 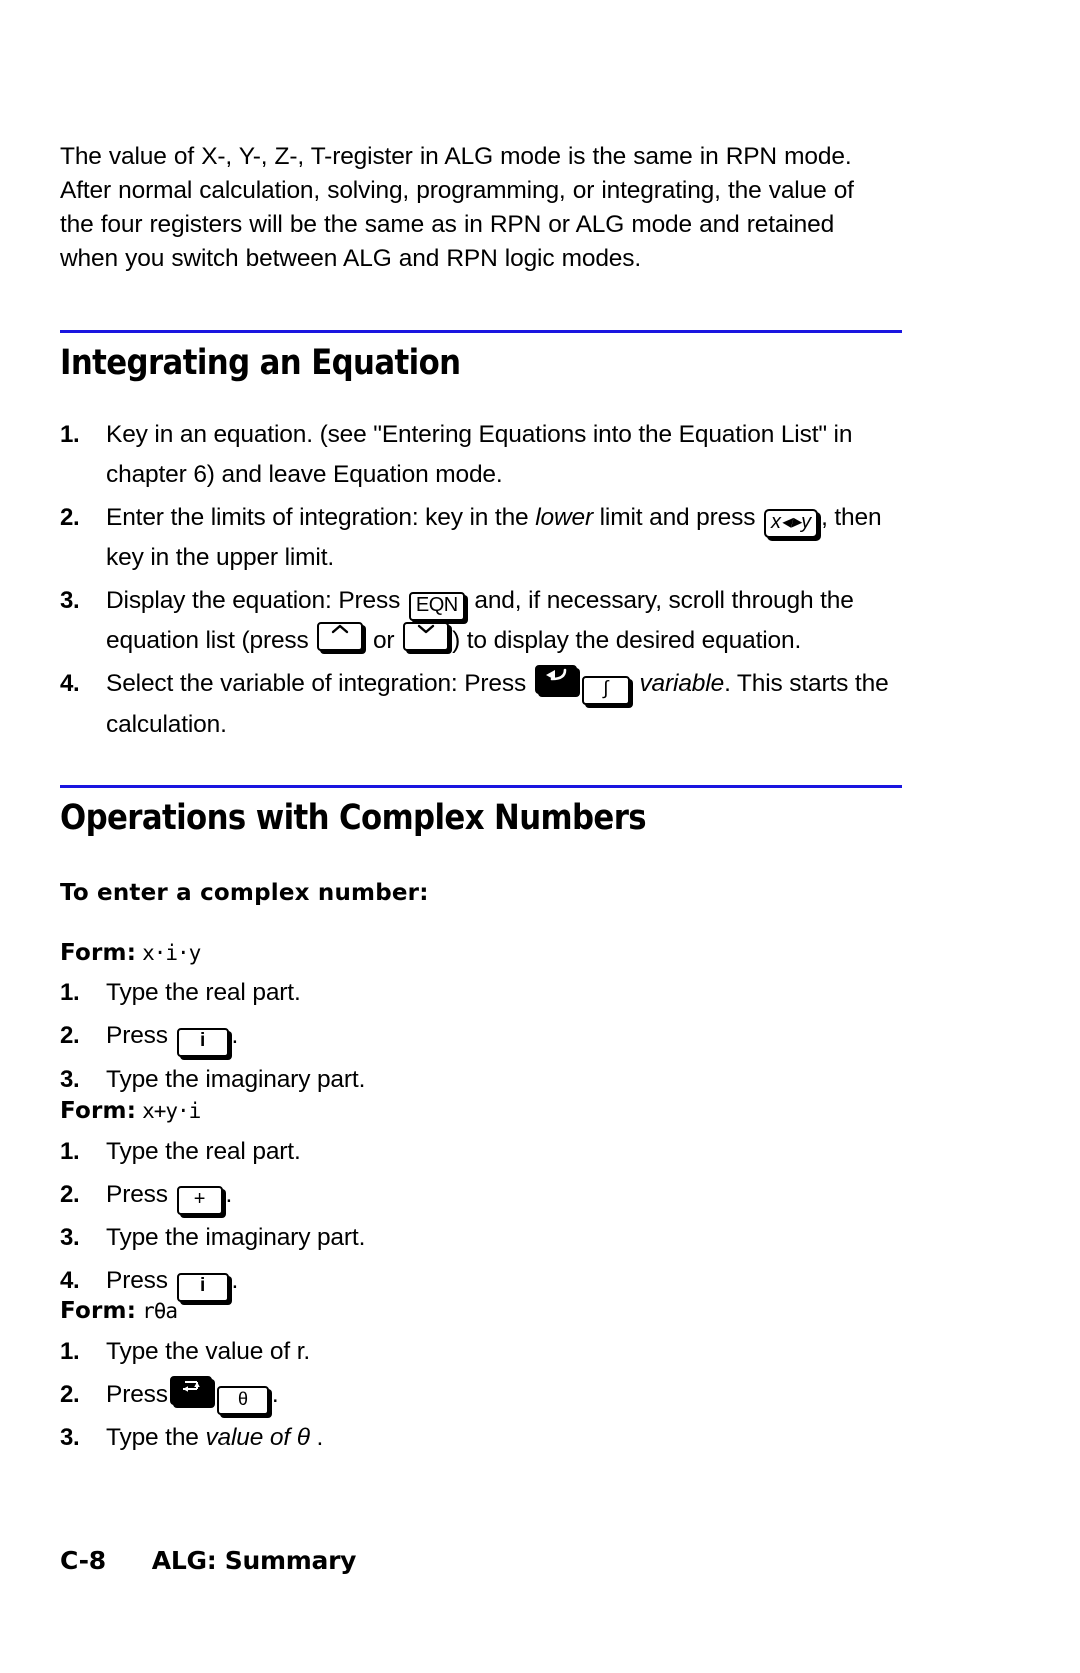 I want to click on page-footer: C-8 ALG: Summary, so click(x=208, y=1560).